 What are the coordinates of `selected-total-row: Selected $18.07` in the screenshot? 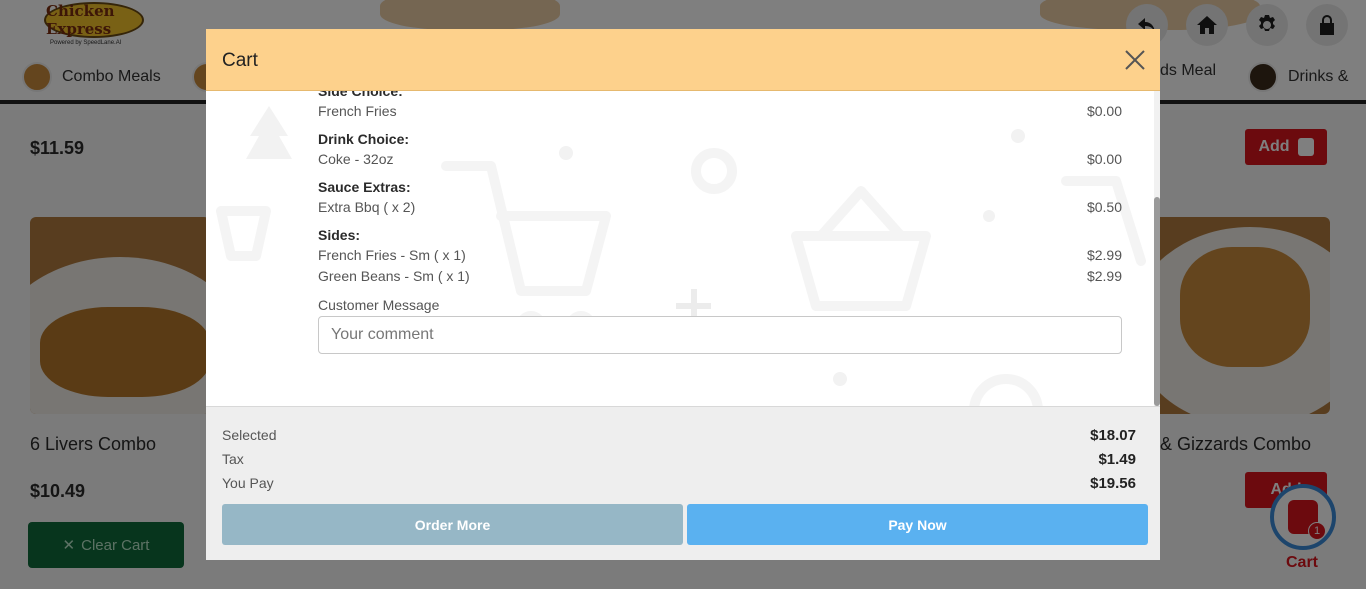 It's located at (679, 437).